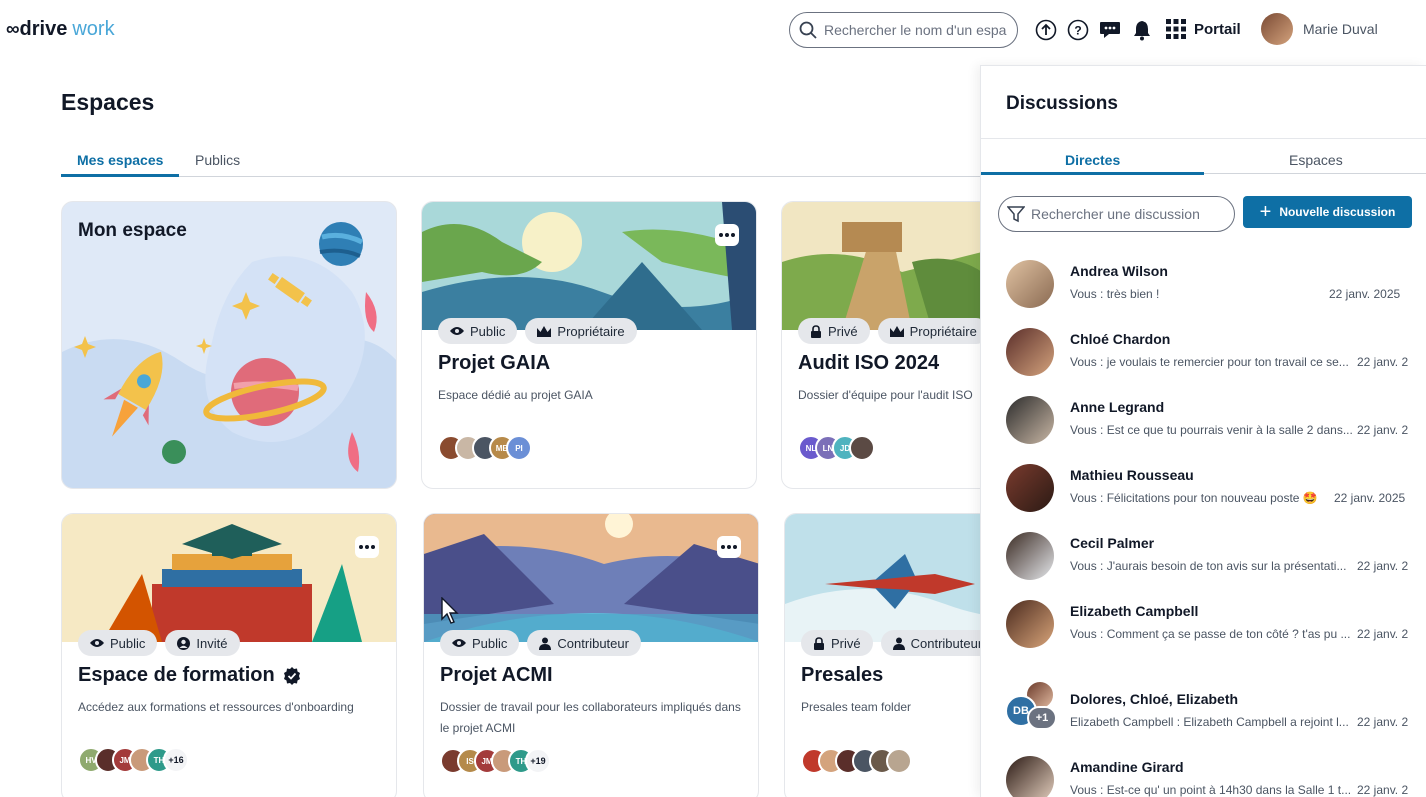  I want to click on upload-icon, so click(1046, 30).